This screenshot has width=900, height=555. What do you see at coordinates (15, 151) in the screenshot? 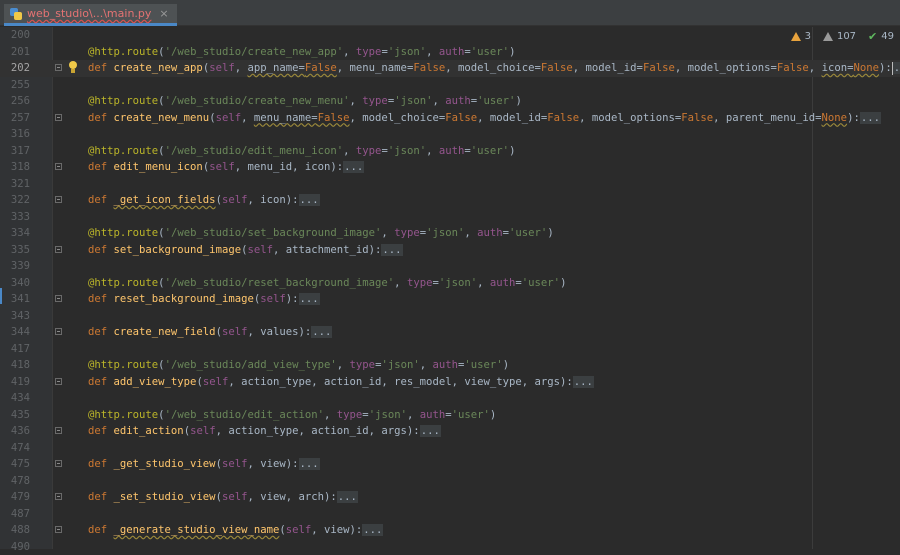
I see `line-number: 317` at bounding box center [15, 151].